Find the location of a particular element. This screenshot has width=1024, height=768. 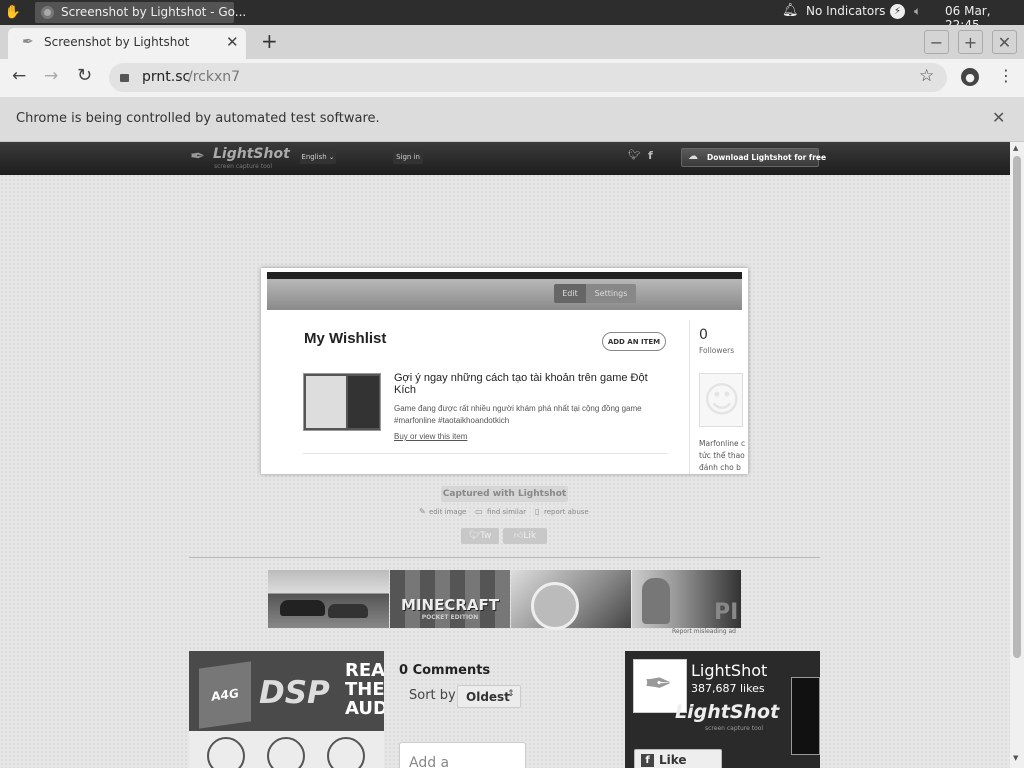

fb-like-page-label: Like Page is located at coordinates (675, 760).